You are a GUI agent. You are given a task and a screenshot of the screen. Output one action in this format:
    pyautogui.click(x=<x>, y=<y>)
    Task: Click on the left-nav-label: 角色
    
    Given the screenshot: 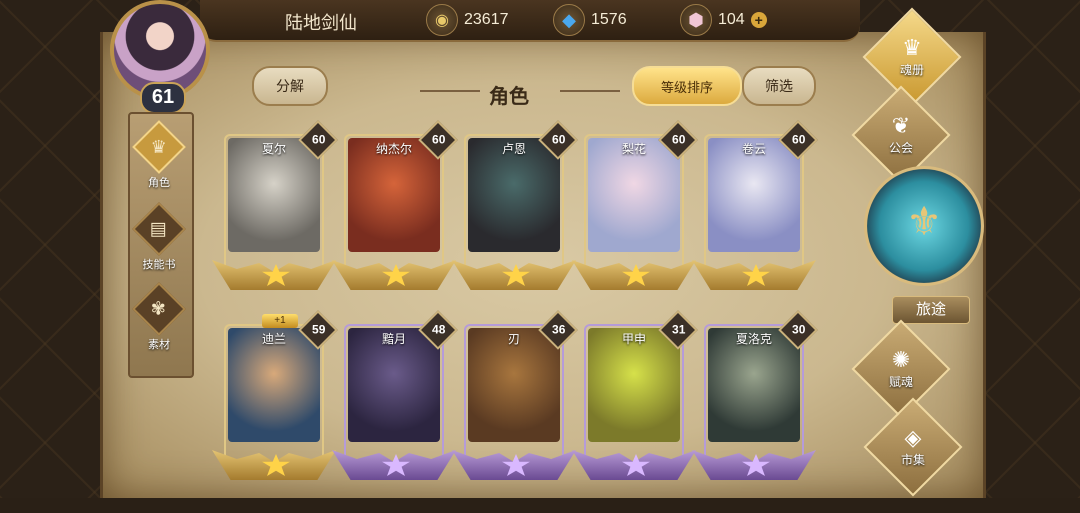 What is the action you would take?
    pyautogui.click(x=159, y=183)
    